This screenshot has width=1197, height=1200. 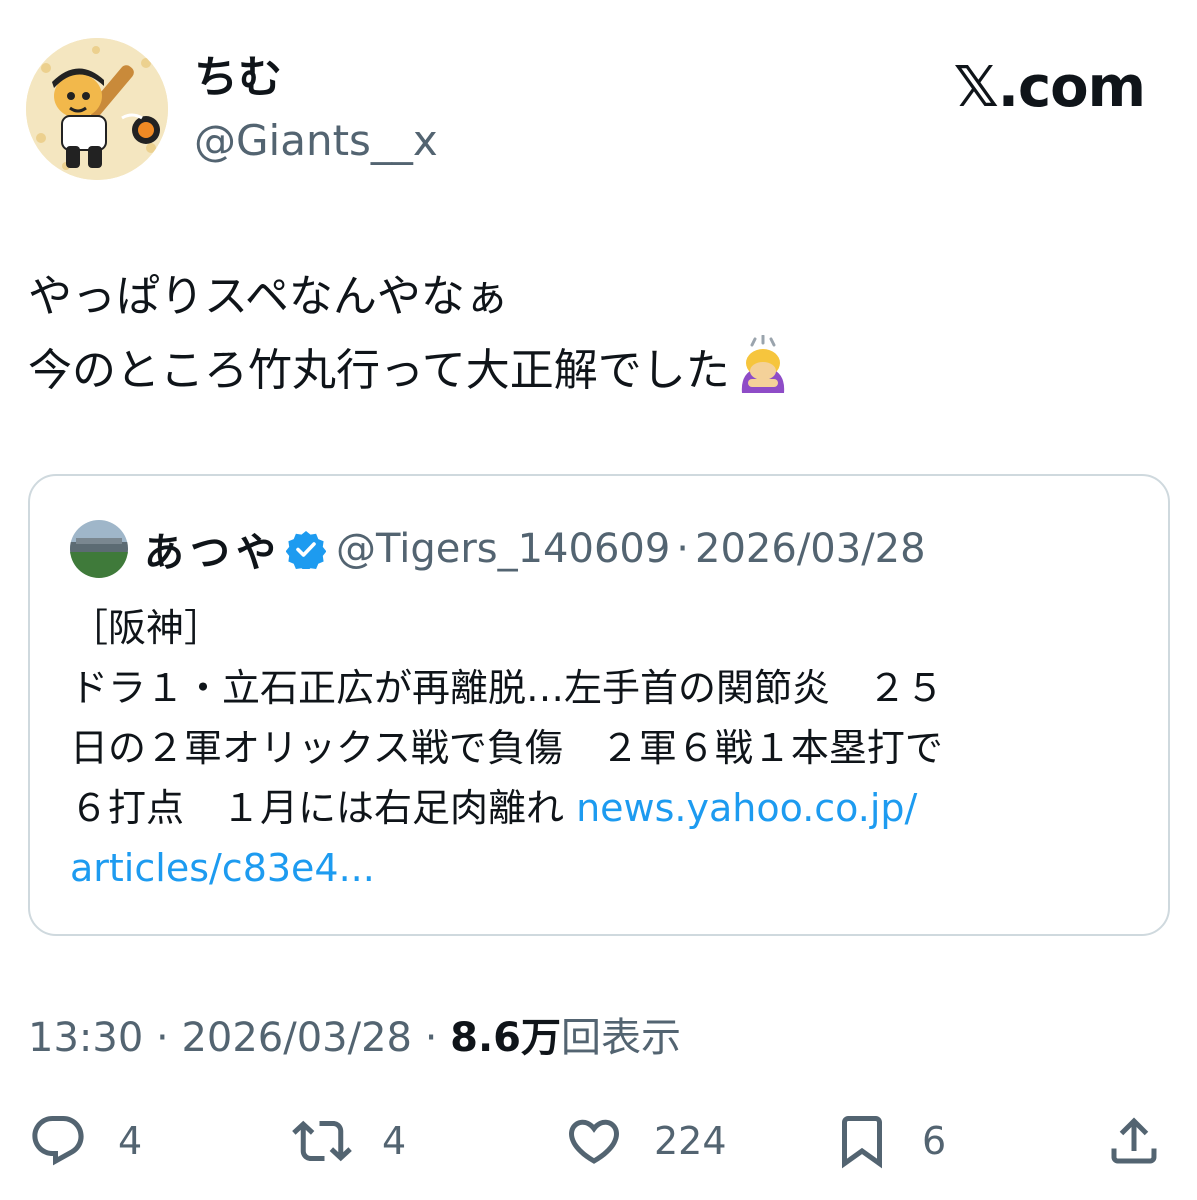 I want to click on bookmark-icon, so click(x=862, y=1142).